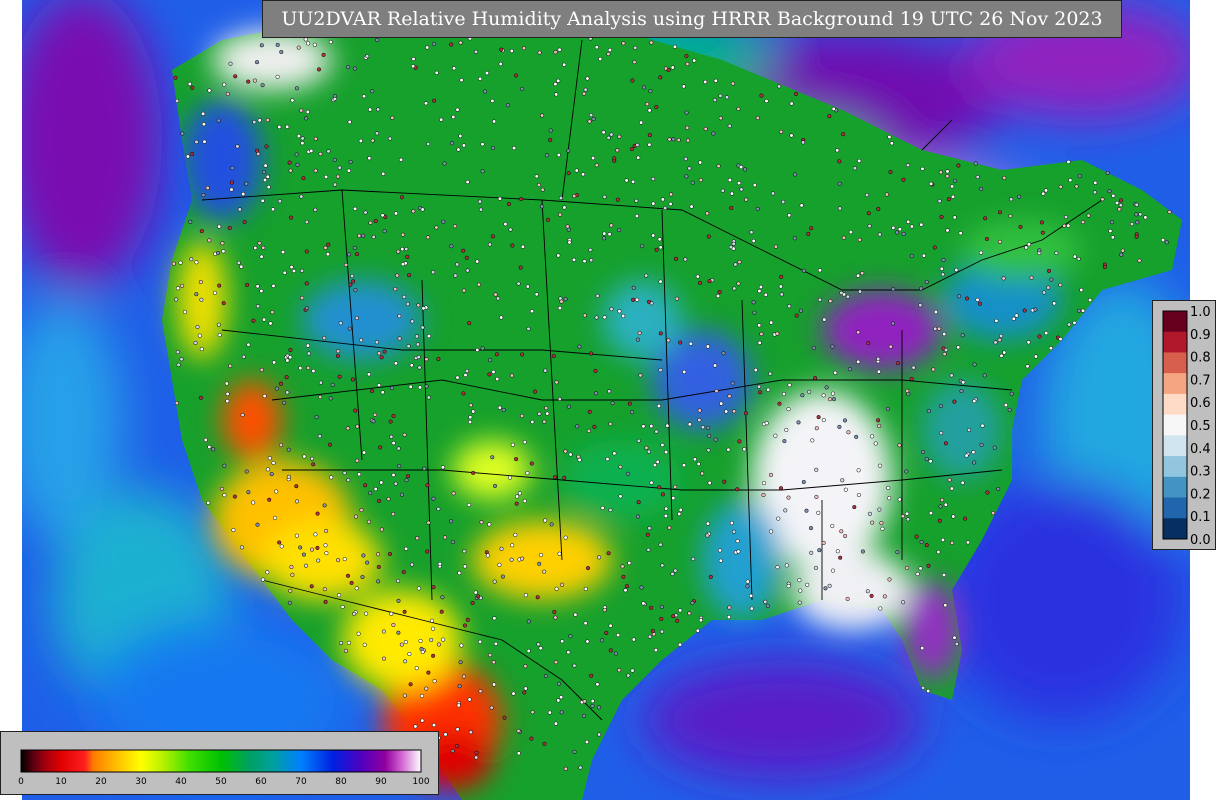 This screenshot has width=1216, height=800. Describe the element at coordinates (141, 782) in the screenshot. I see `rh-tick-label: 30` at that location.